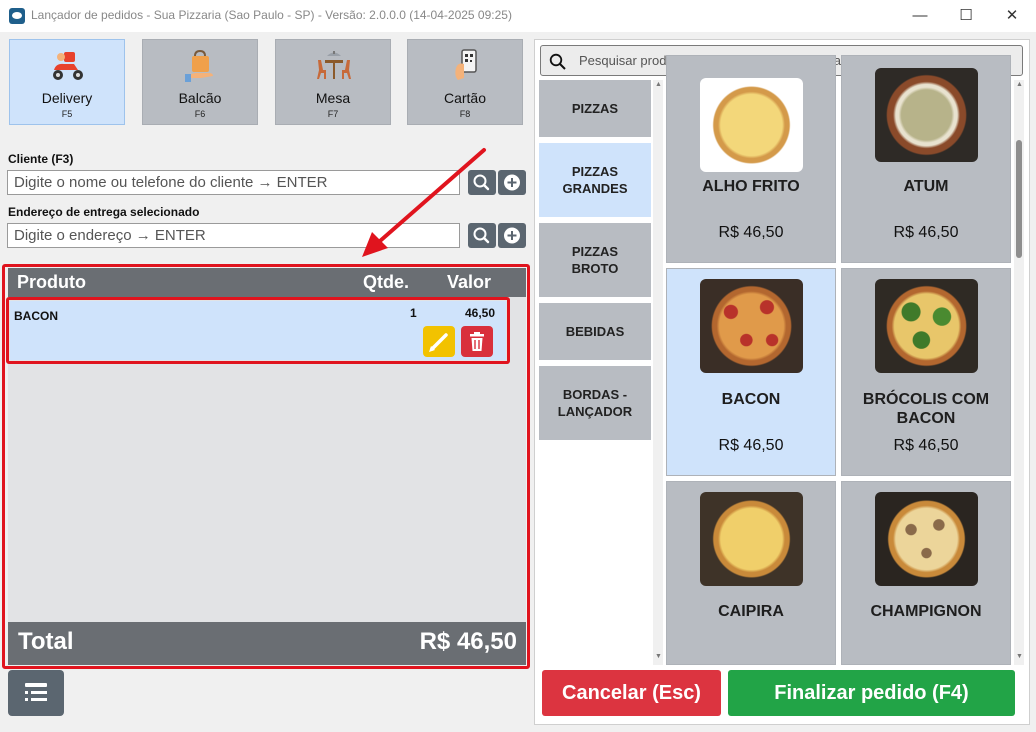  I want to click on category-label: BORDAS - LANÇADOR, so click(595, 403).